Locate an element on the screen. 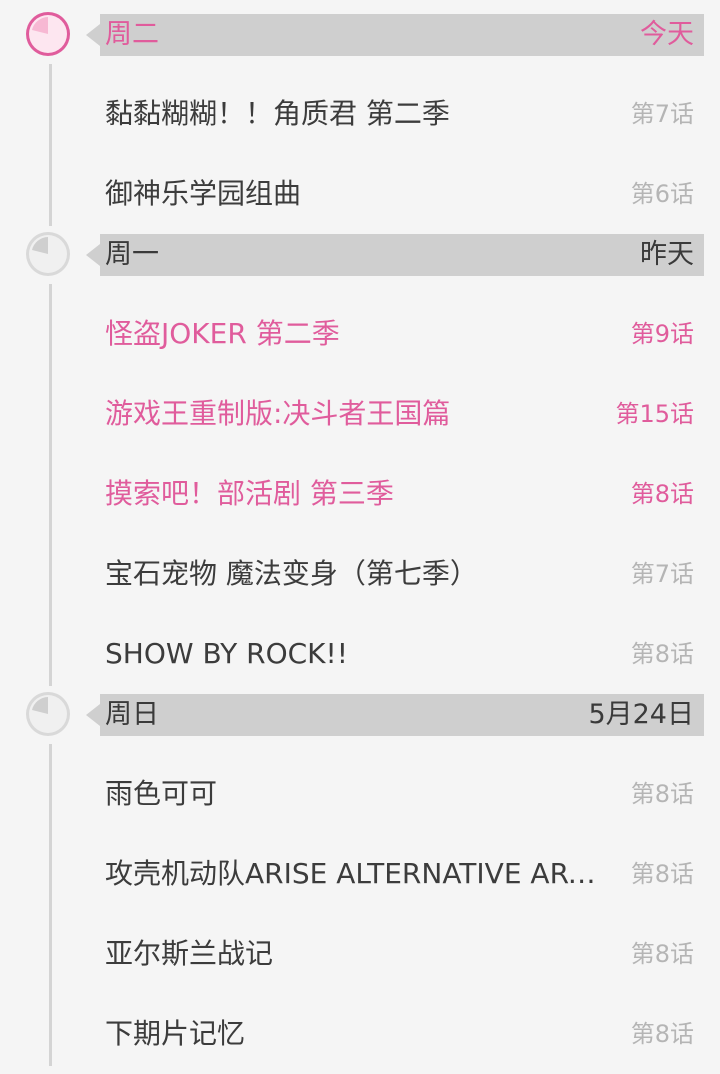 The image size is (720, 1074). anime-list-item: 攻壳机动队ARISE ALTERNATIVE ARCHITECTURE 第8话 is located at coordinates (360, 874).